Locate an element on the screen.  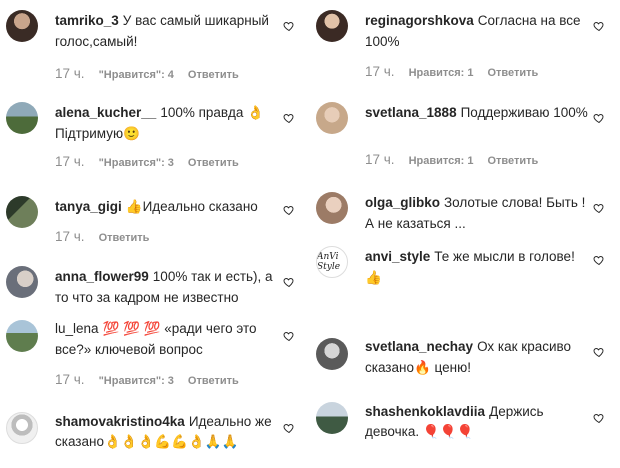
username: shashenkoklavdiia is located at coordinates (425, 411).